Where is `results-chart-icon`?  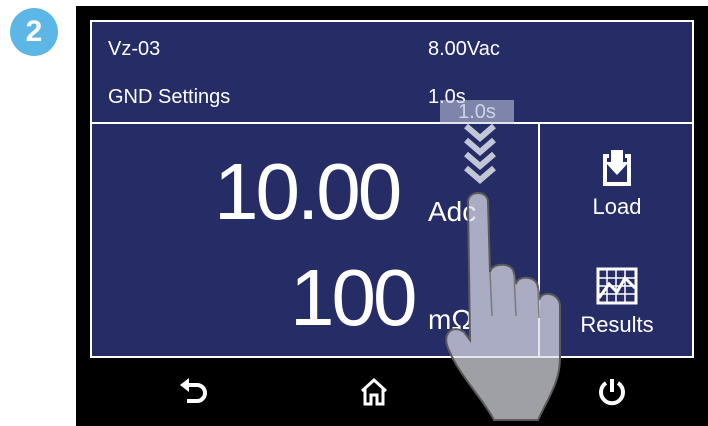 results-chart-icon is located at coordinates (617, 286).